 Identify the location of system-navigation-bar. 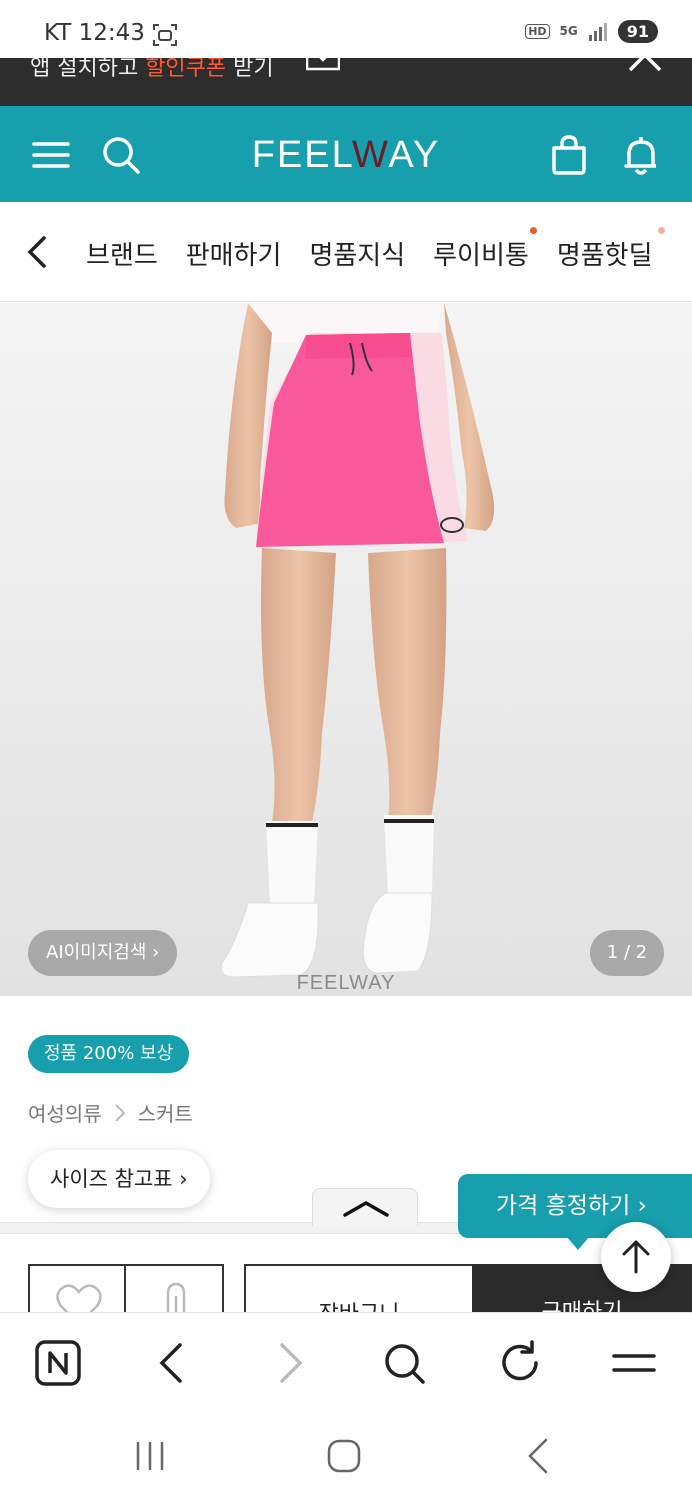
(346, 1456).